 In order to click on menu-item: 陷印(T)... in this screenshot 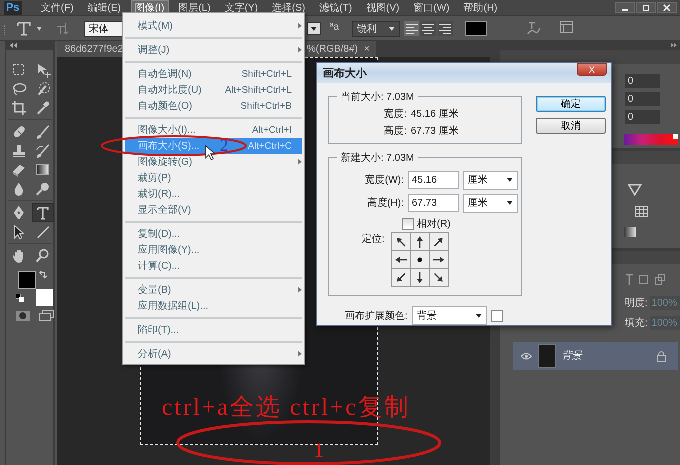, I will do `click(213, 330)`.